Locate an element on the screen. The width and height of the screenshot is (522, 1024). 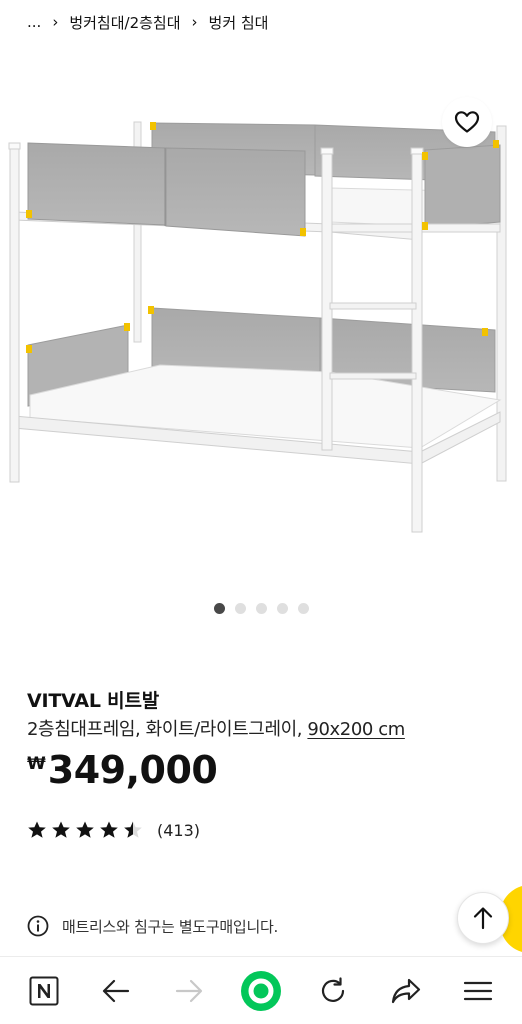
breadcrumb-item-bunk-beds: 벙커침대/2층침대 is located at coordinates (124, 22).